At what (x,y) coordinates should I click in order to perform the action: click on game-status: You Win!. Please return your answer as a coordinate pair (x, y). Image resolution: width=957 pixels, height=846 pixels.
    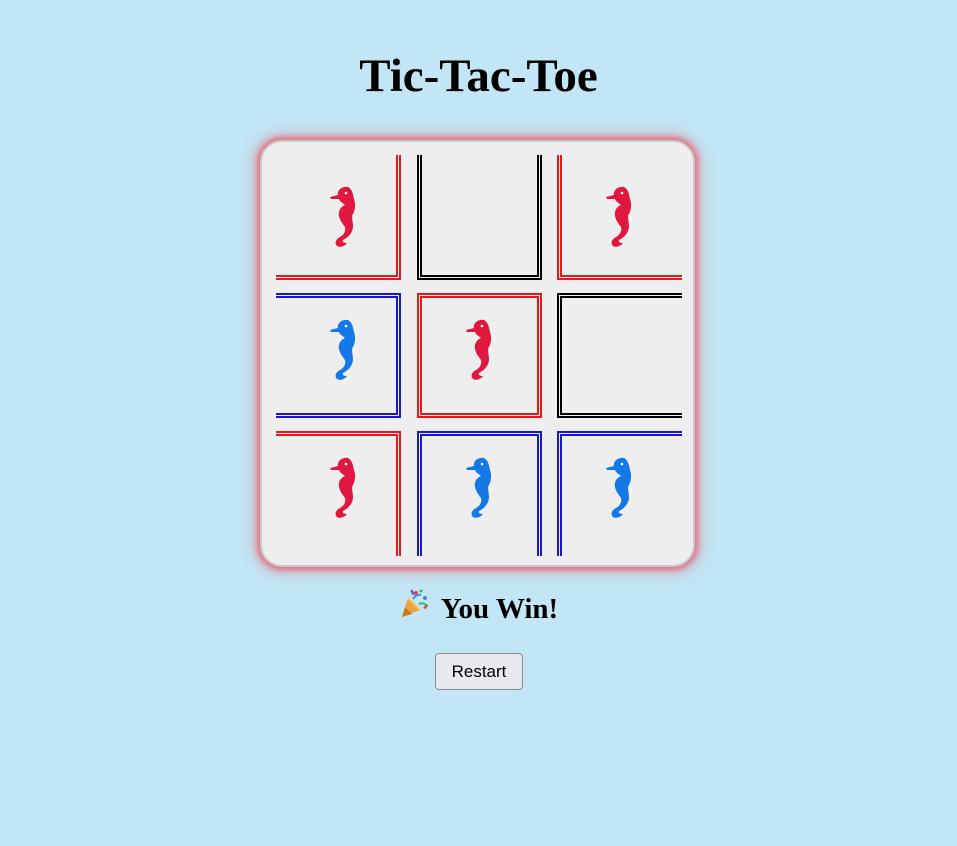
    Looking at the image, I should click on (478, 609).